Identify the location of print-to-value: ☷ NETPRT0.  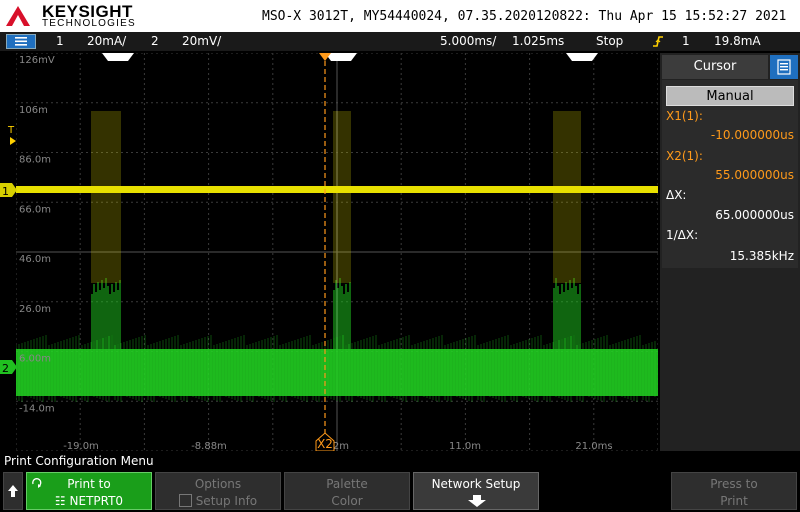
(89, 501).